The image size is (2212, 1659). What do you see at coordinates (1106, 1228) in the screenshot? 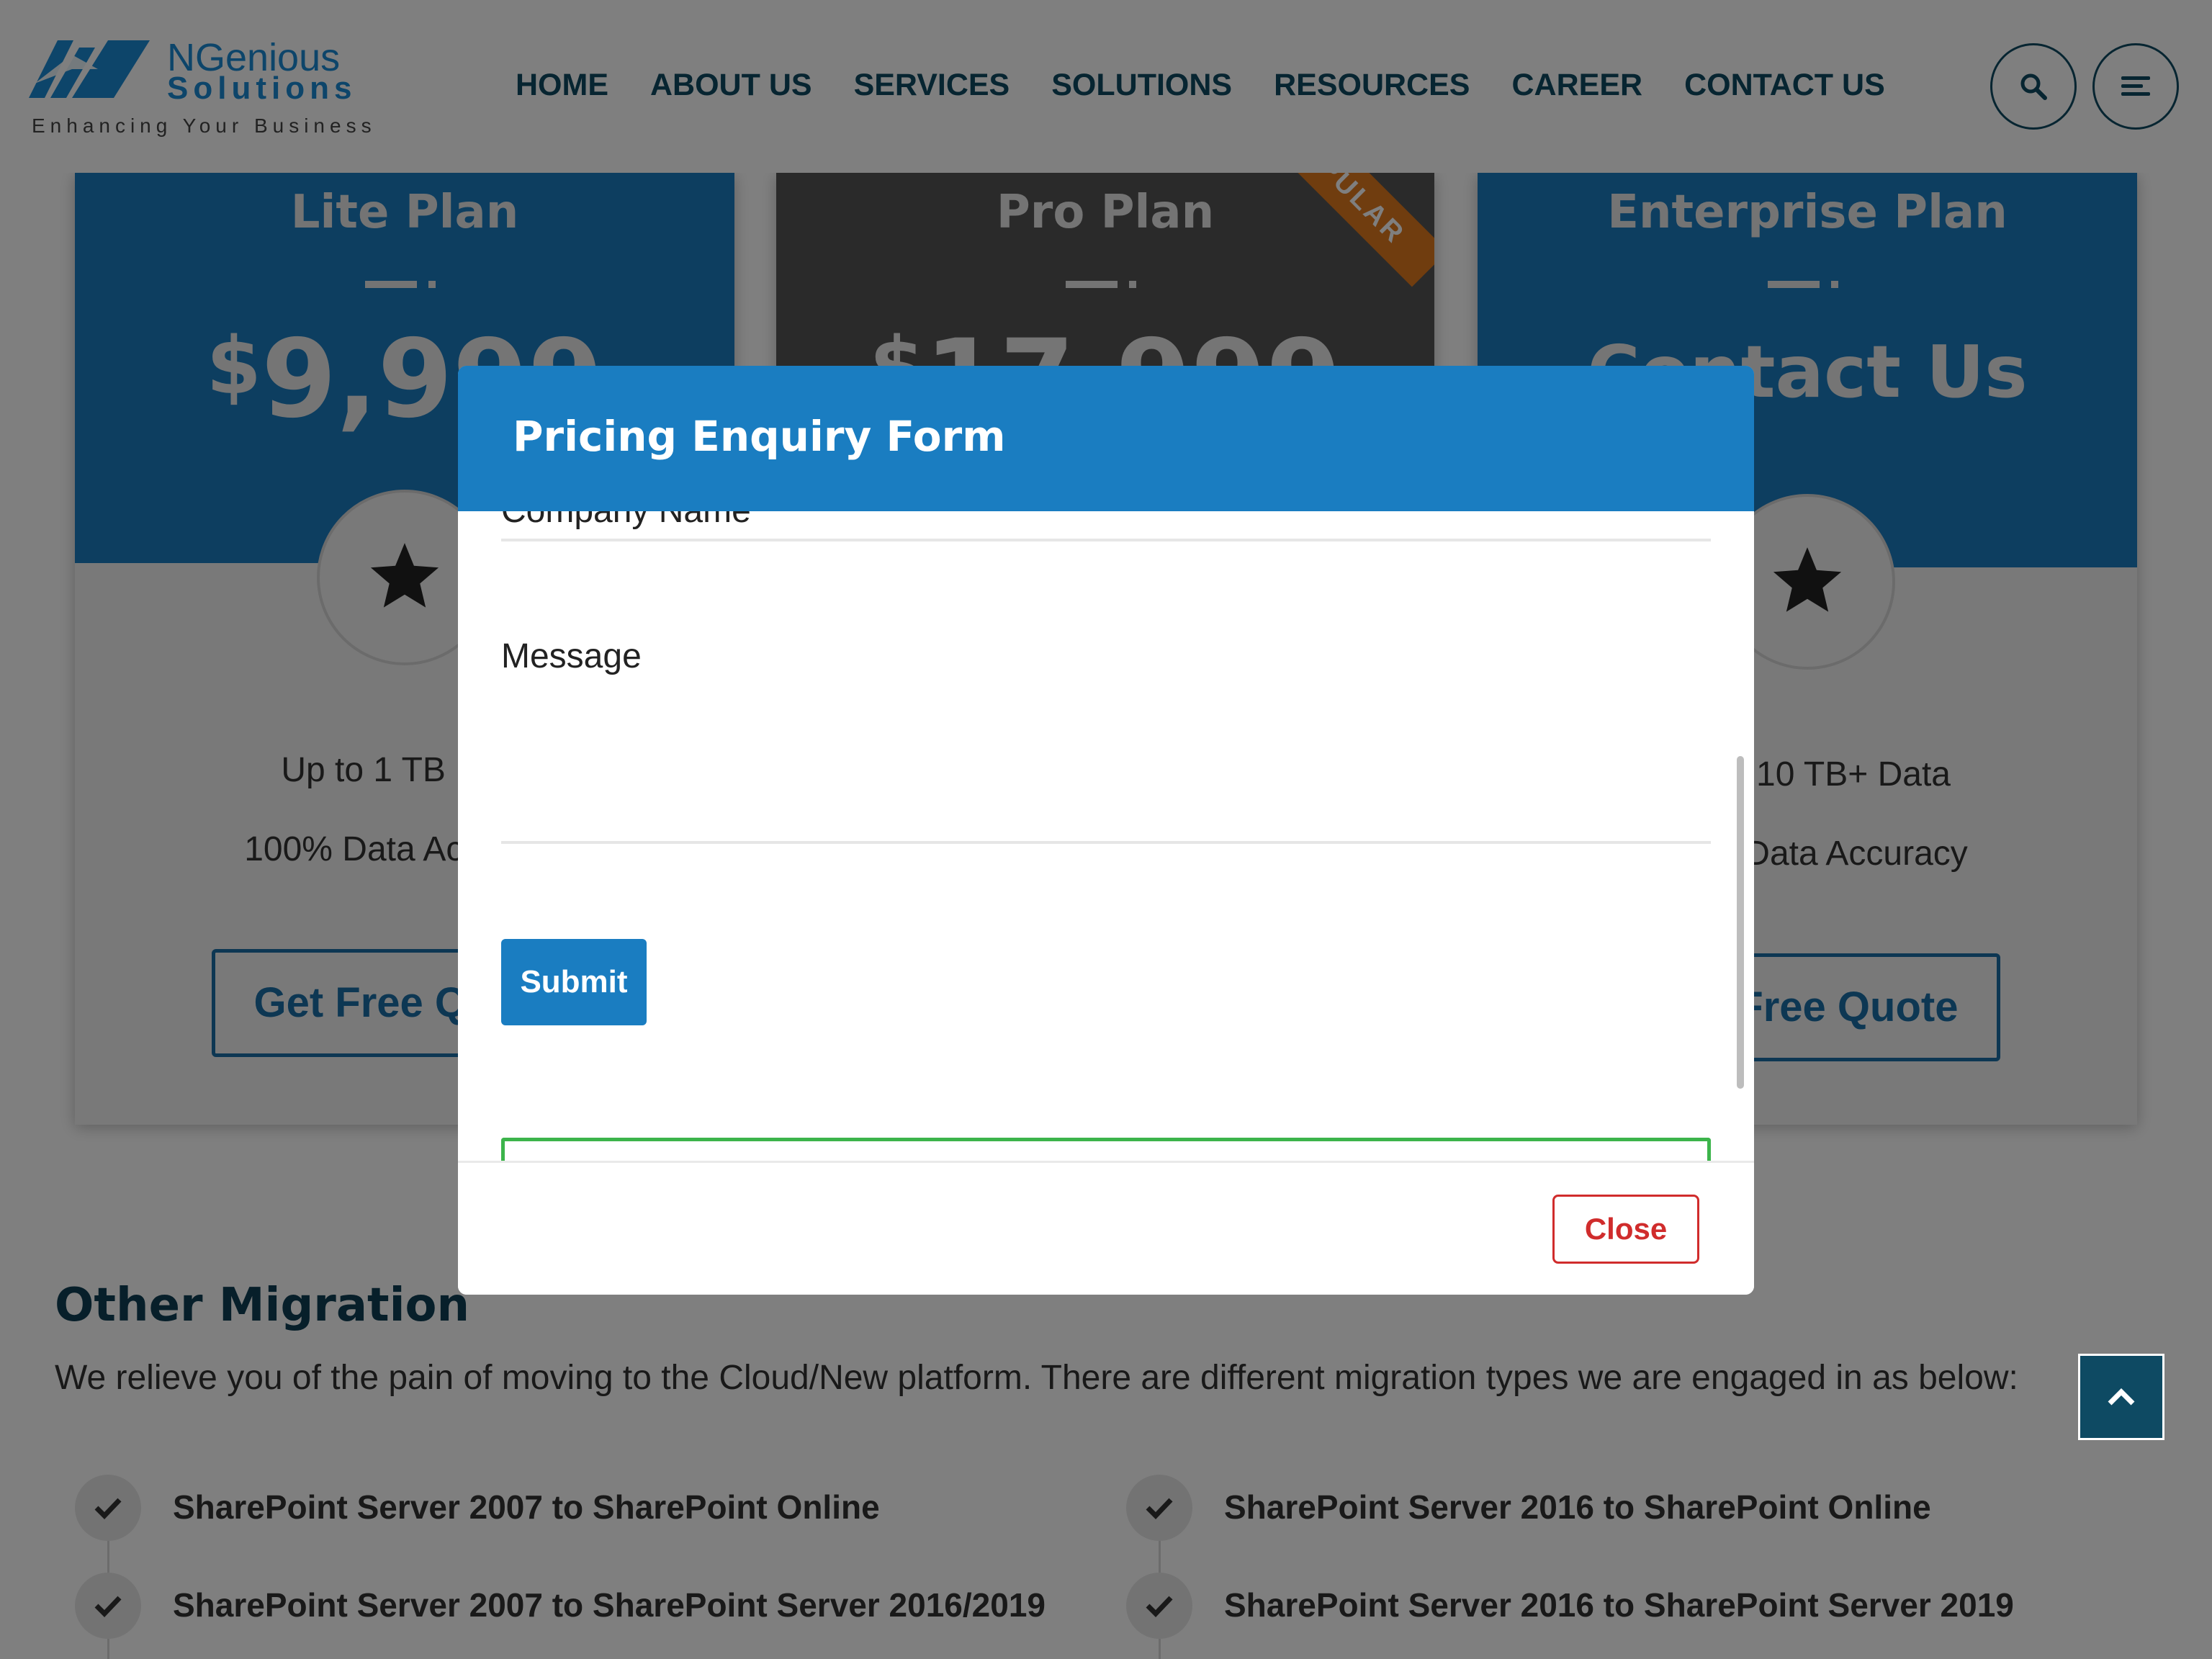
I see `modal-footer: Close` at bounding box center [1106, 1228].